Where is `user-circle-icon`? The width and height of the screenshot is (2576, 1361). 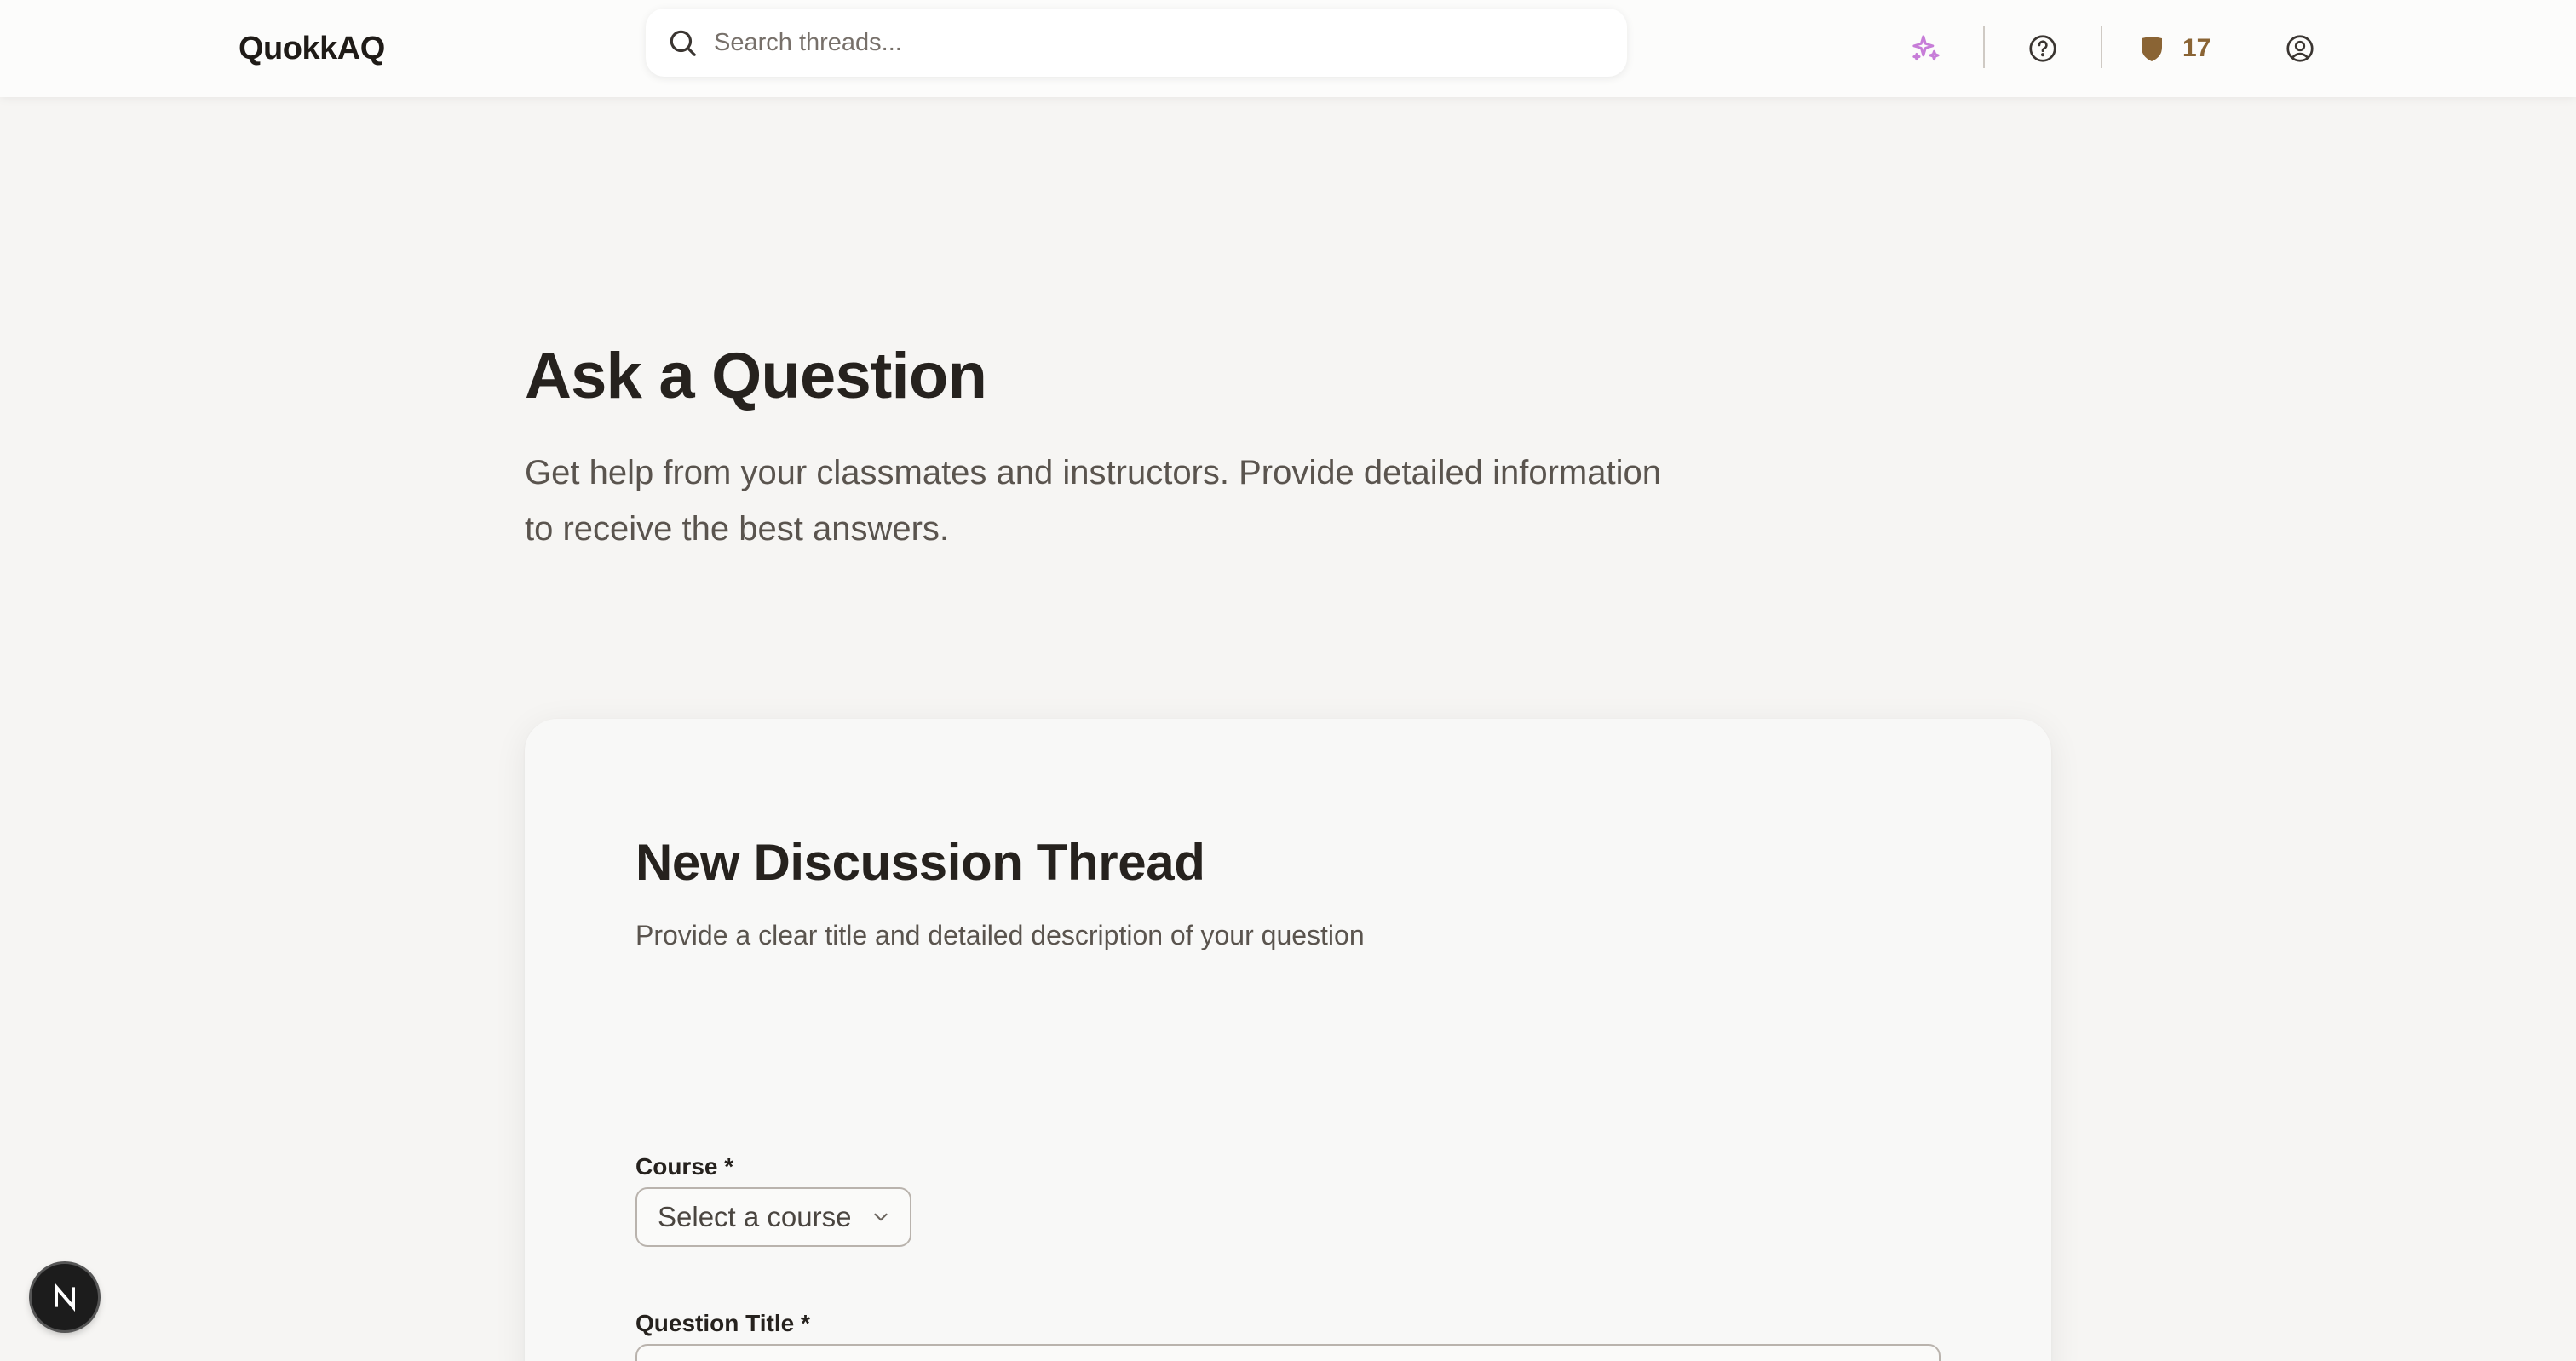 user-circle-icon is located at coordinates (2300, 48).